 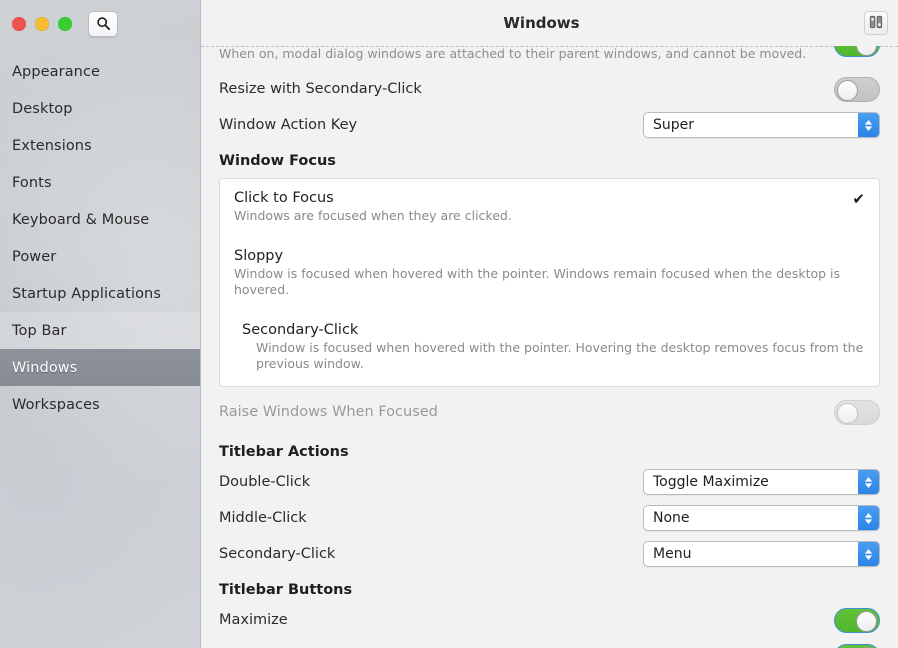 I want to click on titlebar-secondary-click-select: Menu, so click(x=761, y=554).